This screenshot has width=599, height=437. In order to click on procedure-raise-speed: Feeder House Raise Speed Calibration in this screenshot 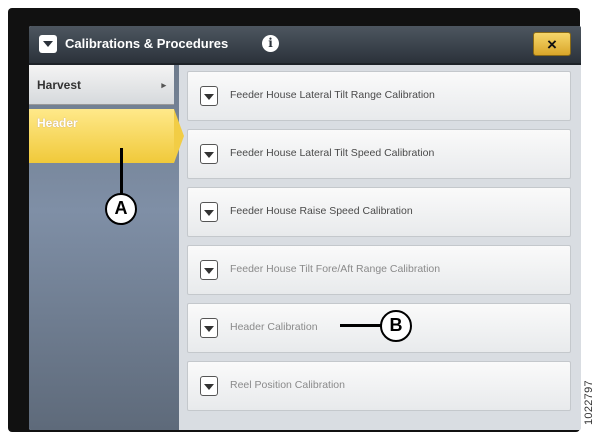, I will do `click(379, 212)`.